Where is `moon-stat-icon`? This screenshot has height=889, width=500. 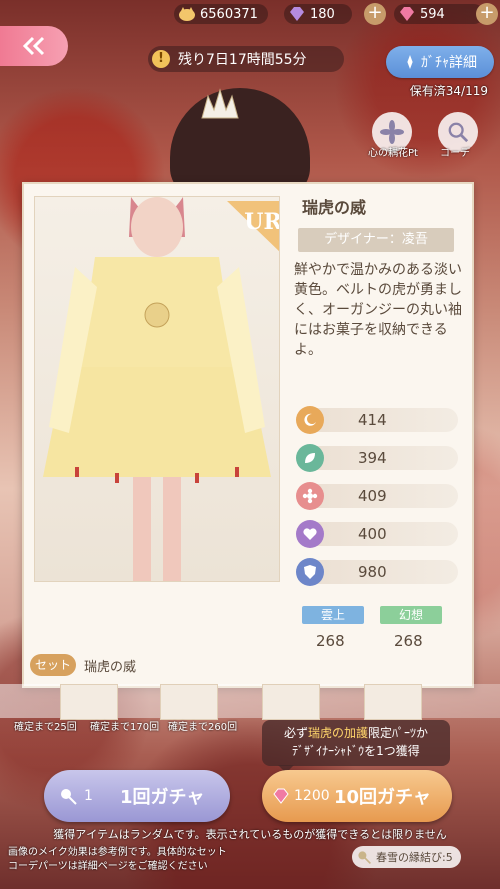
moon-stat-icon is located at coordinates (310, 420).